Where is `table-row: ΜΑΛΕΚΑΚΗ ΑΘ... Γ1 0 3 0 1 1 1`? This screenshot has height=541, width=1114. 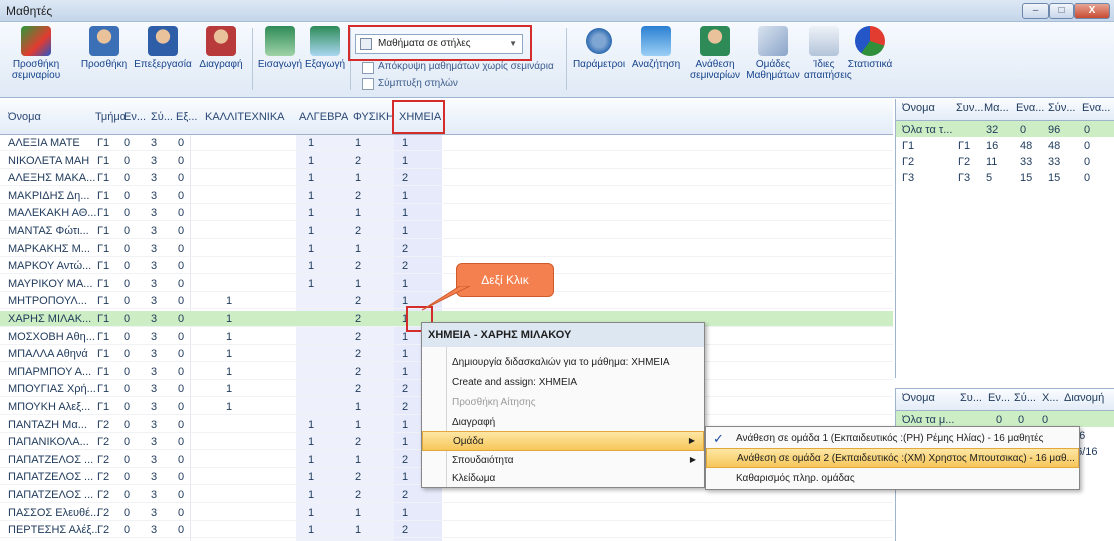
table-row: ΜΑΛΕΚΑΚΗ ΑΘ... Γ1 0 3 0 1 1 1 is located at coordinates (446, 213).